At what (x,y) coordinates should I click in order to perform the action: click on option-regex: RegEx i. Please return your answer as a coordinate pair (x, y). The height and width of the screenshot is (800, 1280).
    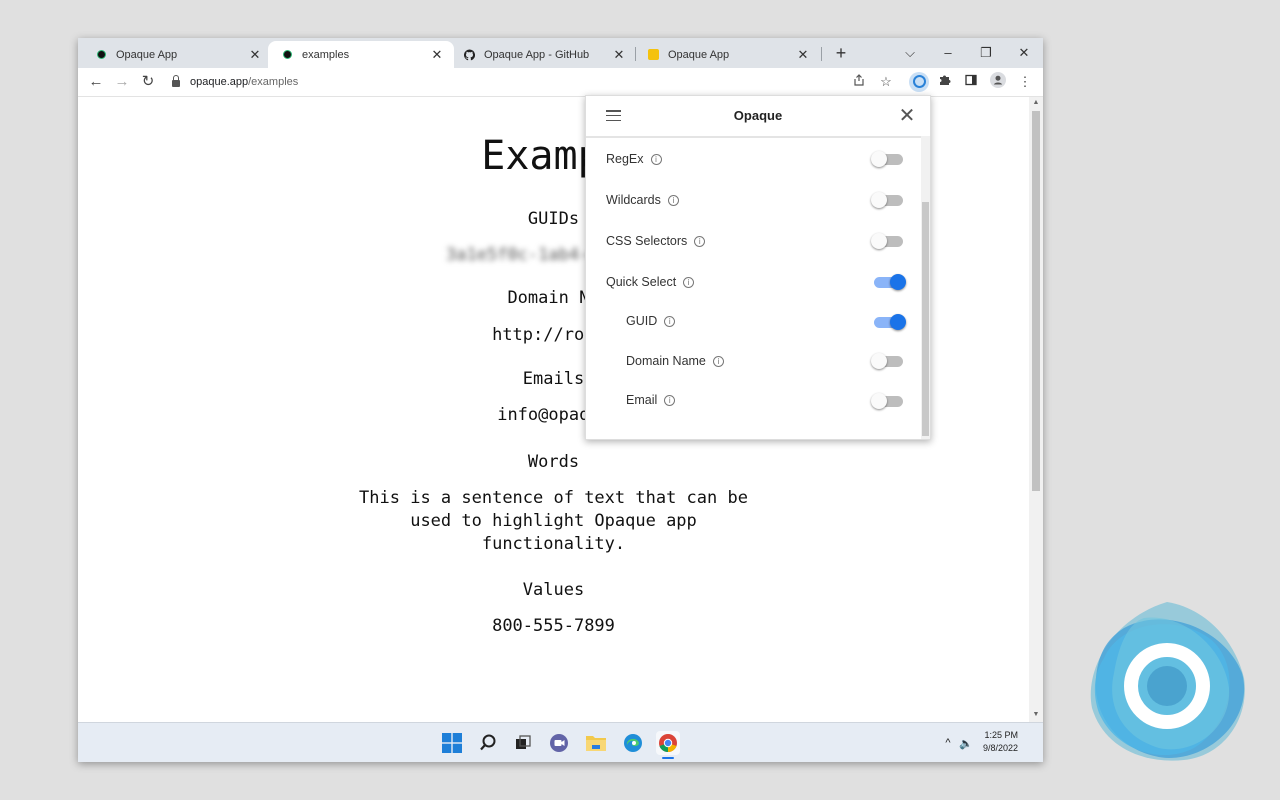
    Looking at the image, I should click on (634, 159).